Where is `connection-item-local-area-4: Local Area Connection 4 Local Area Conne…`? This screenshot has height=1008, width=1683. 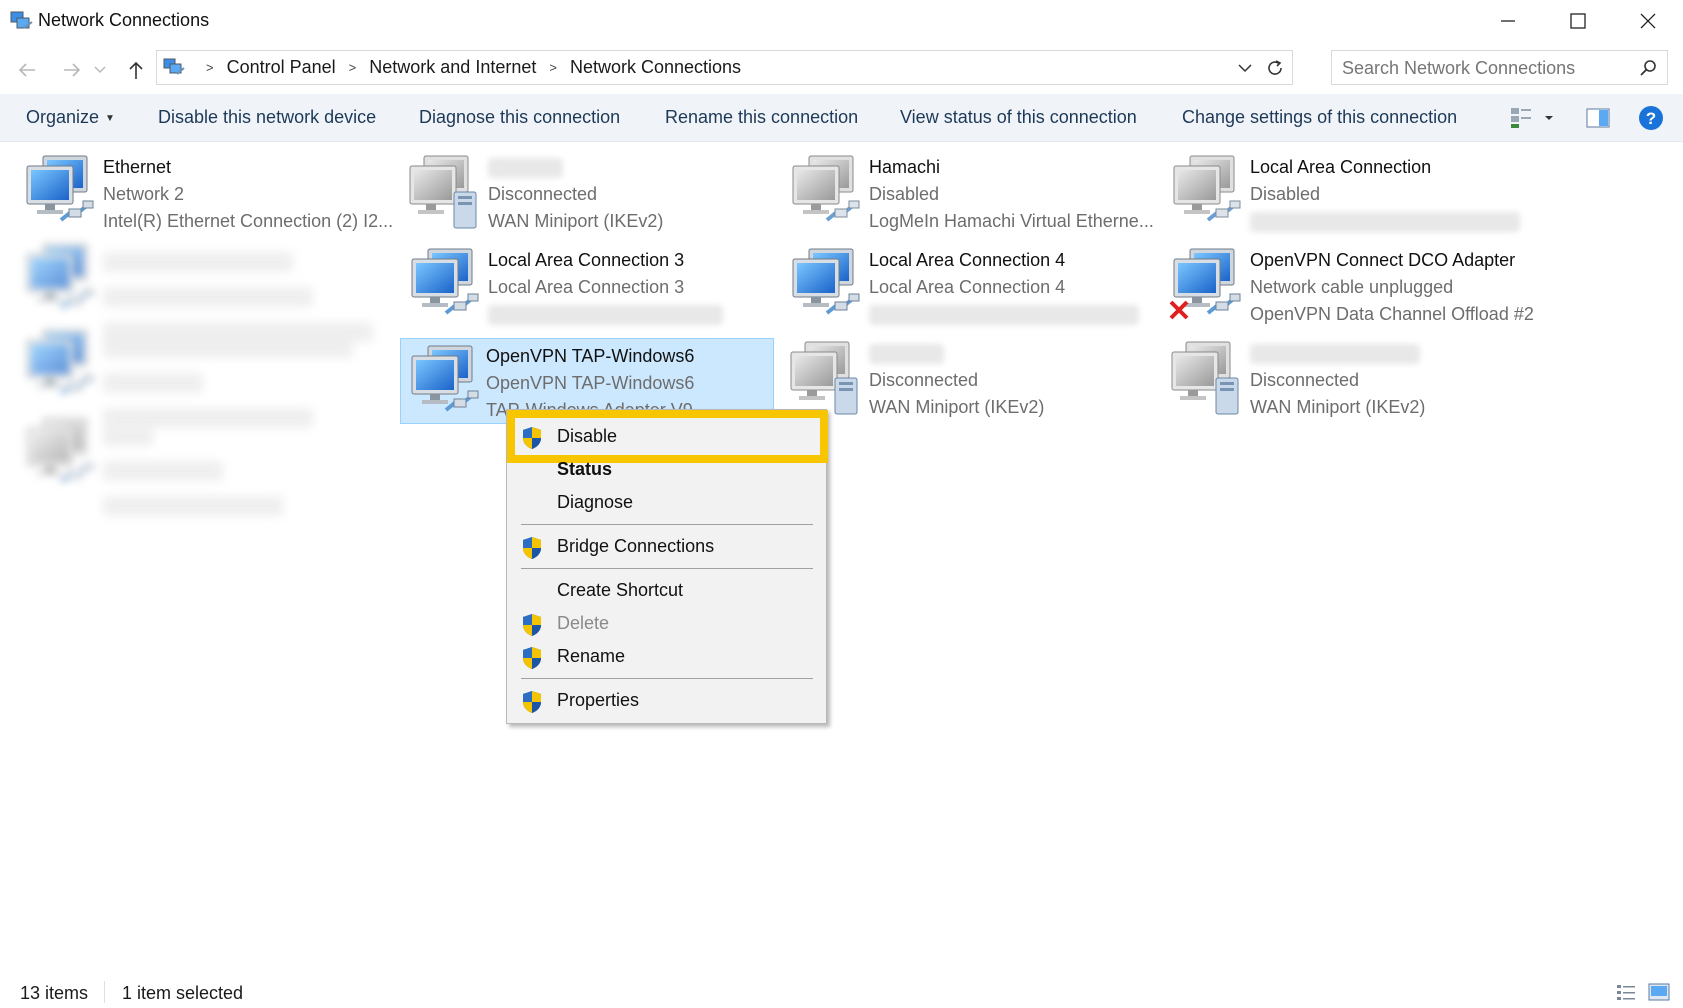 connection-item-local-area-4: Local Area Connection 4 Local Area Conne… is located at coordinates (968, 284).